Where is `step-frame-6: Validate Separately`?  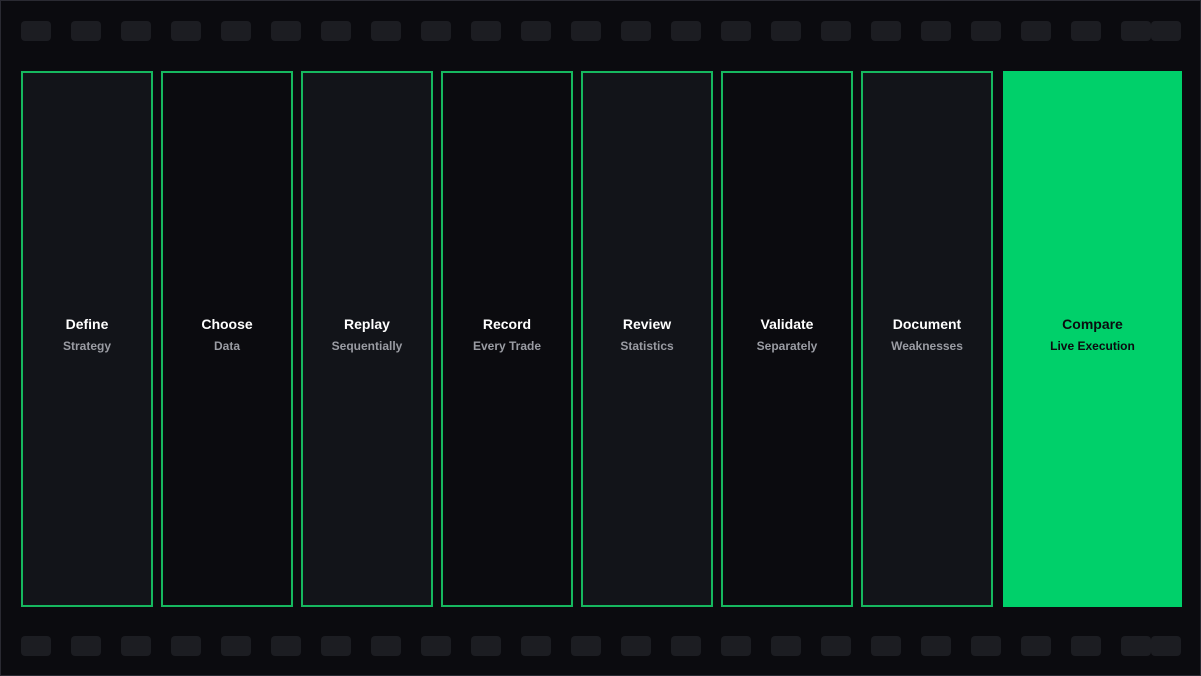 step-frame-6: Validate Separately is located at coordinates (787, 339).